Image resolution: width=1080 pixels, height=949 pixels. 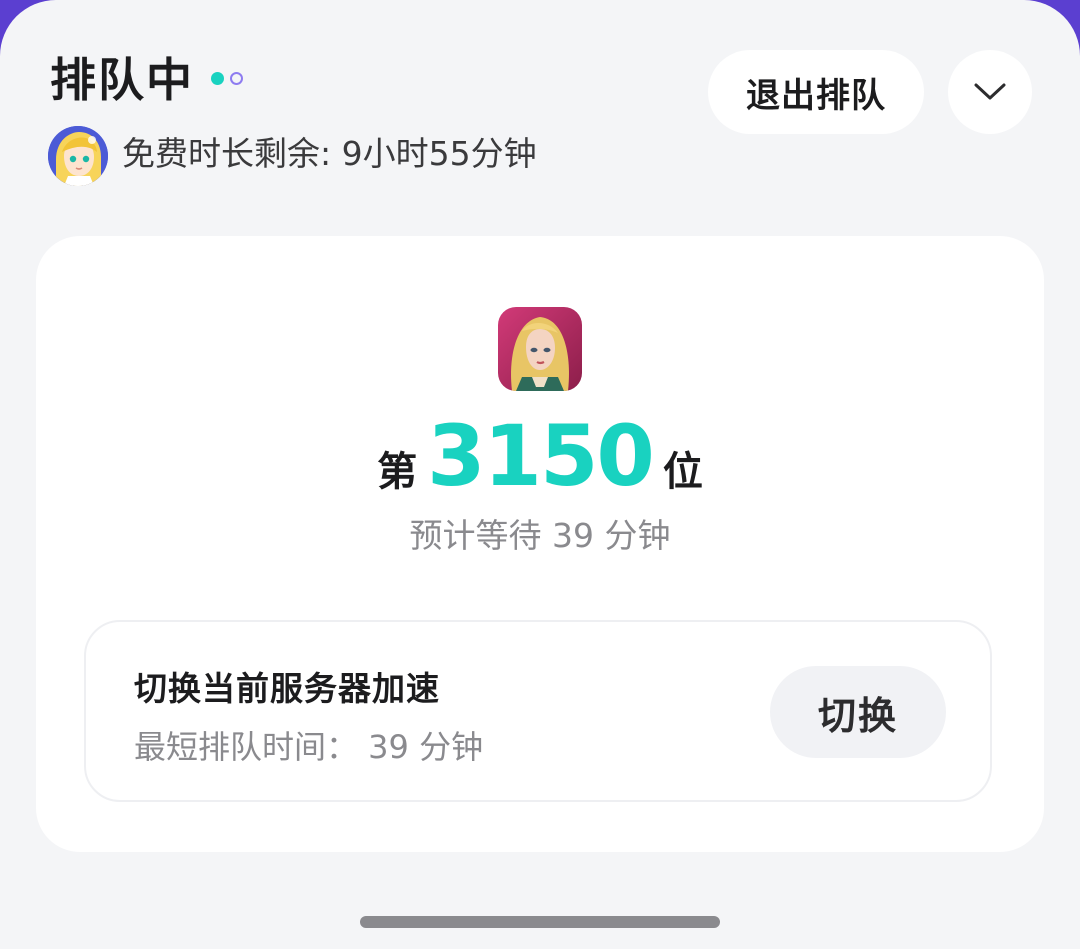 I want to click on collapse-button, so click(x=990, y=92).